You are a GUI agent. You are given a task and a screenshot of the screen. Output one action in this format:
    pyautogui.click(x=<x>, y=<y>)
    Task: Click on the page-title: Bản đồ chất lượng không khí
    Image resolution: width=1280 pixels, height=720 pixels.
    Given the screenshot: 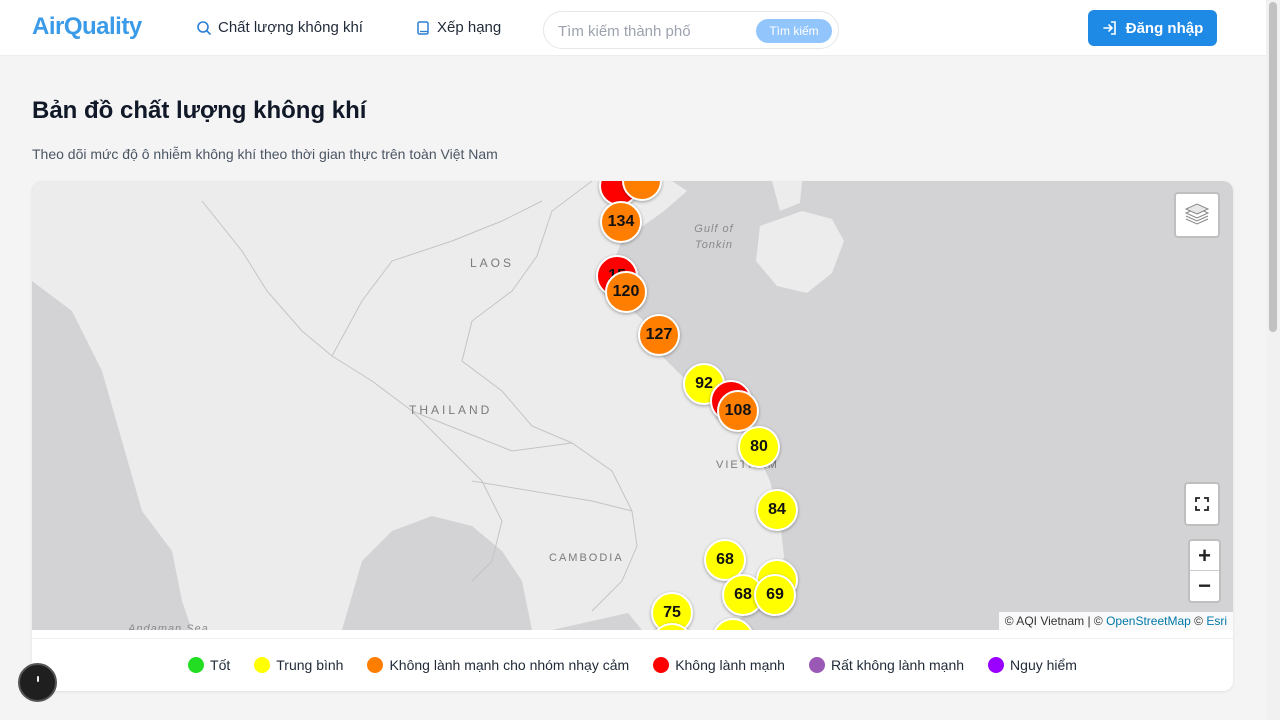 What is the action you would take?
    pyautogui.click(x=199, y=110)
    